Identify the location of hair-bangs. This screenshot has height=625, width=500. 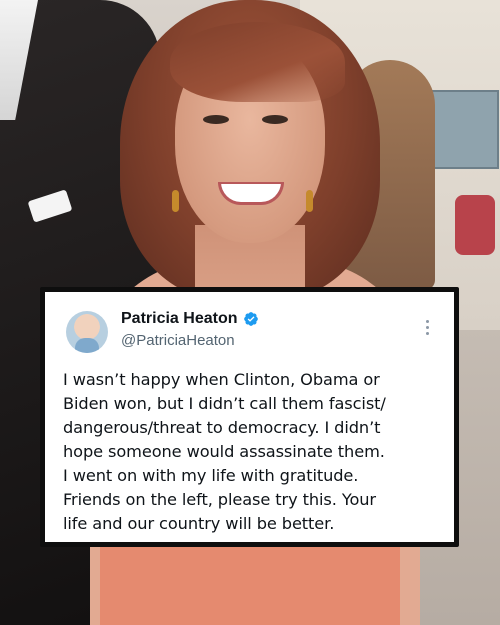
(257, 62).